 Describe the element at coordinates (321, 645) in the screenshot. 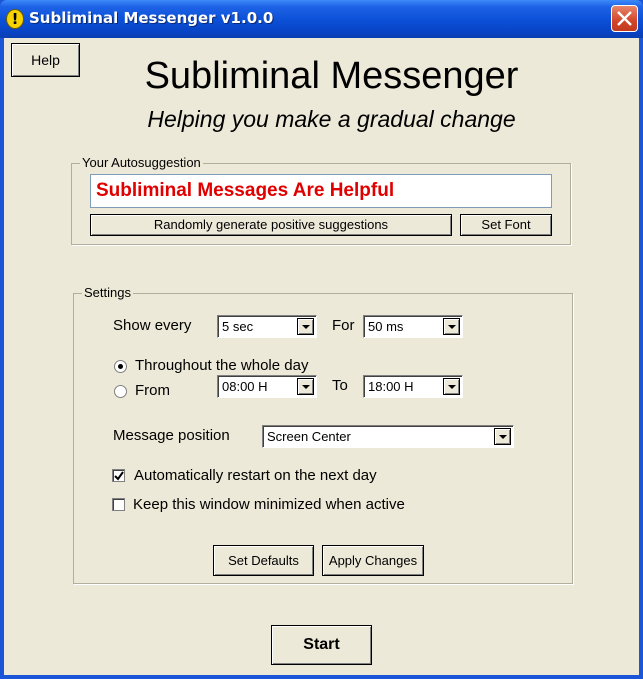

I see `start-button: Start` at that location.